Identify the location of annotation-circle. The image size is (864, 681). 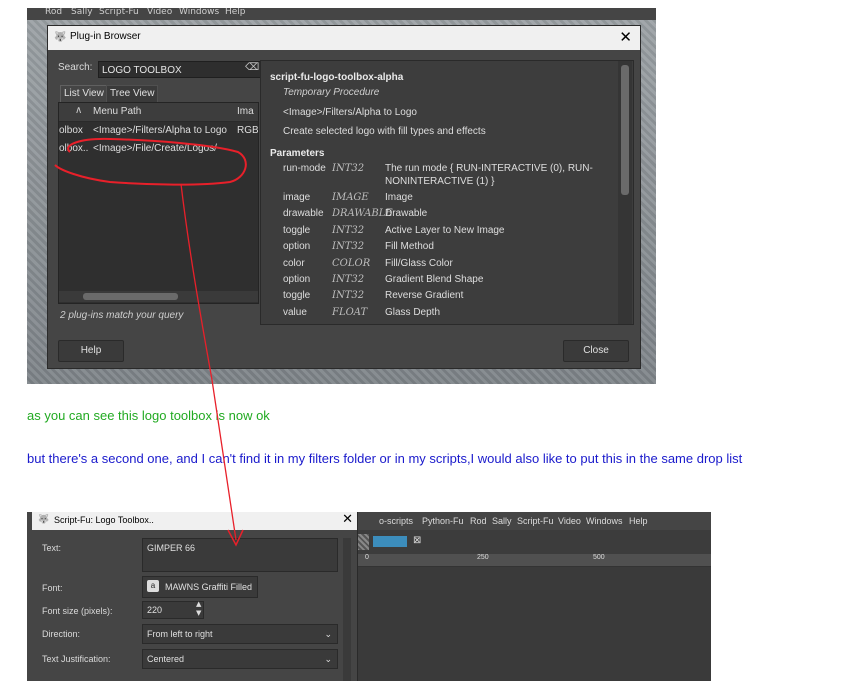
(150, 161).